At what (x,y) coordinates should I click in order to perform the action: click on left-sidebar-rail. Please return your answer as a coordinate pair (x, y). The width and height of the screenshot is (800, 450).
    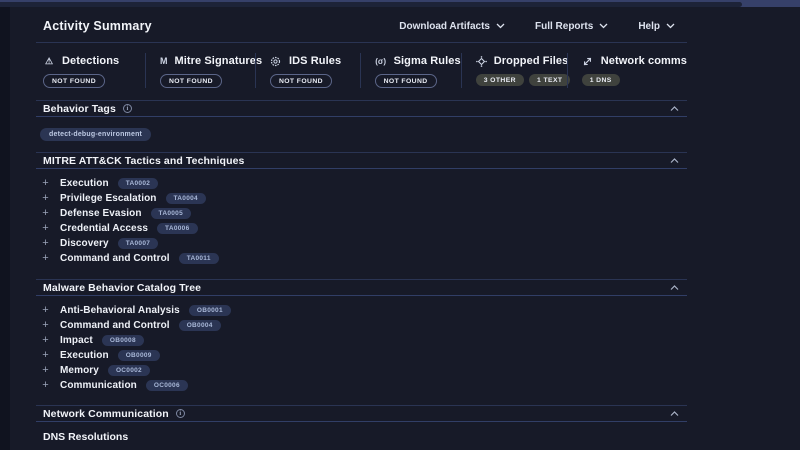
    Looking at the image, I should click on (5, 228).